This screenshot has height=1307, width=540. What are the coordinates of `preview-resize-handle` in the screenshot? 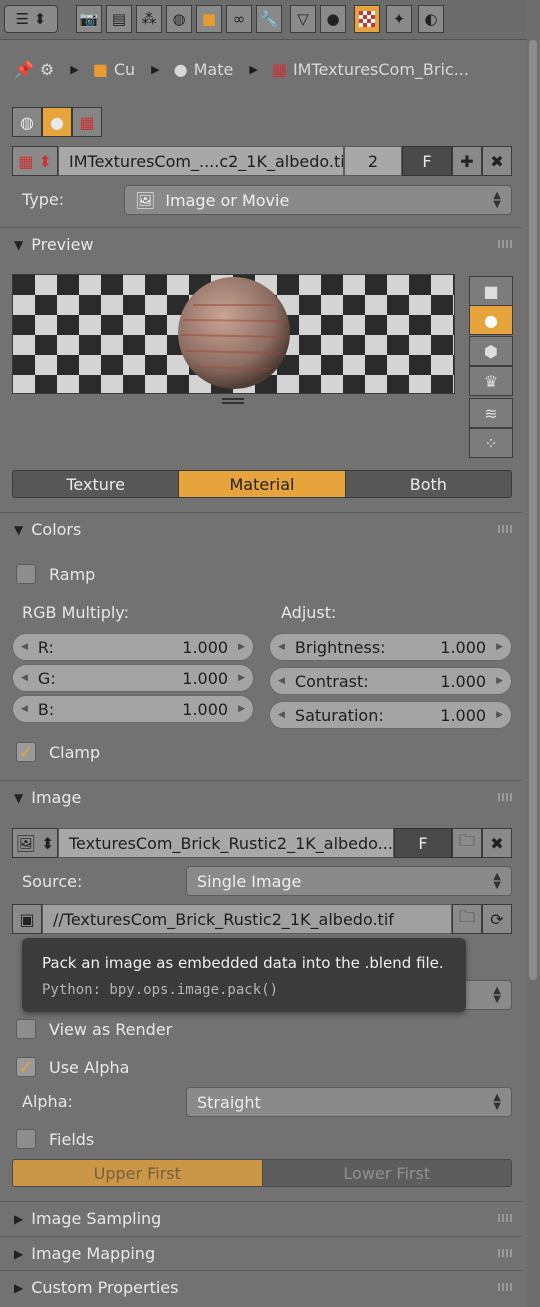 It's located at (233, 401).